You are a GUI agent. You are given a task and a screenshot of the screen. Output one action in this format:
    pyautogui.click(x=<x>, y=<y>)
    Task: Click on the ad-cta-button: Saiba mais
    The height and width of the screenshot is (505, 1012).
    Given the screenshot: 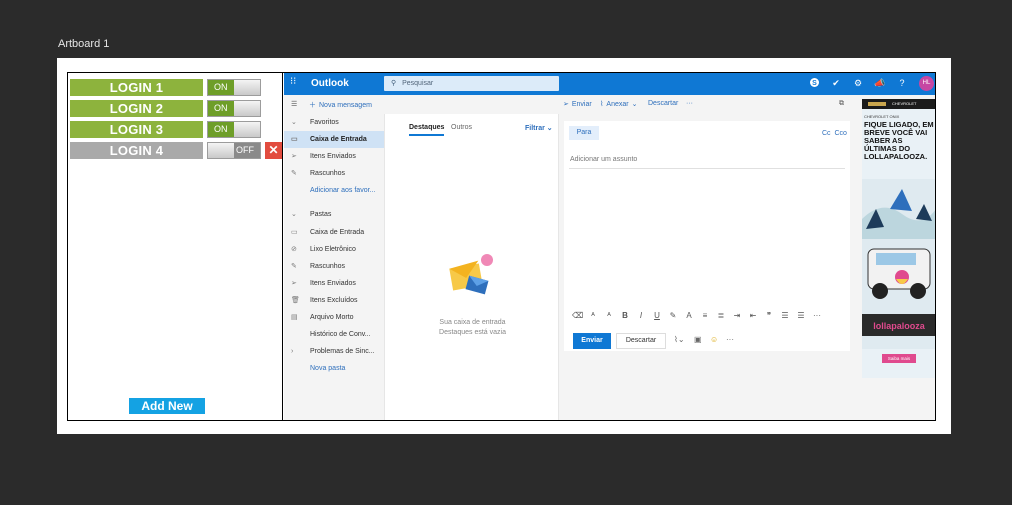 What is the action you would take?
    pyautogui.click(x=899, y=358)
    